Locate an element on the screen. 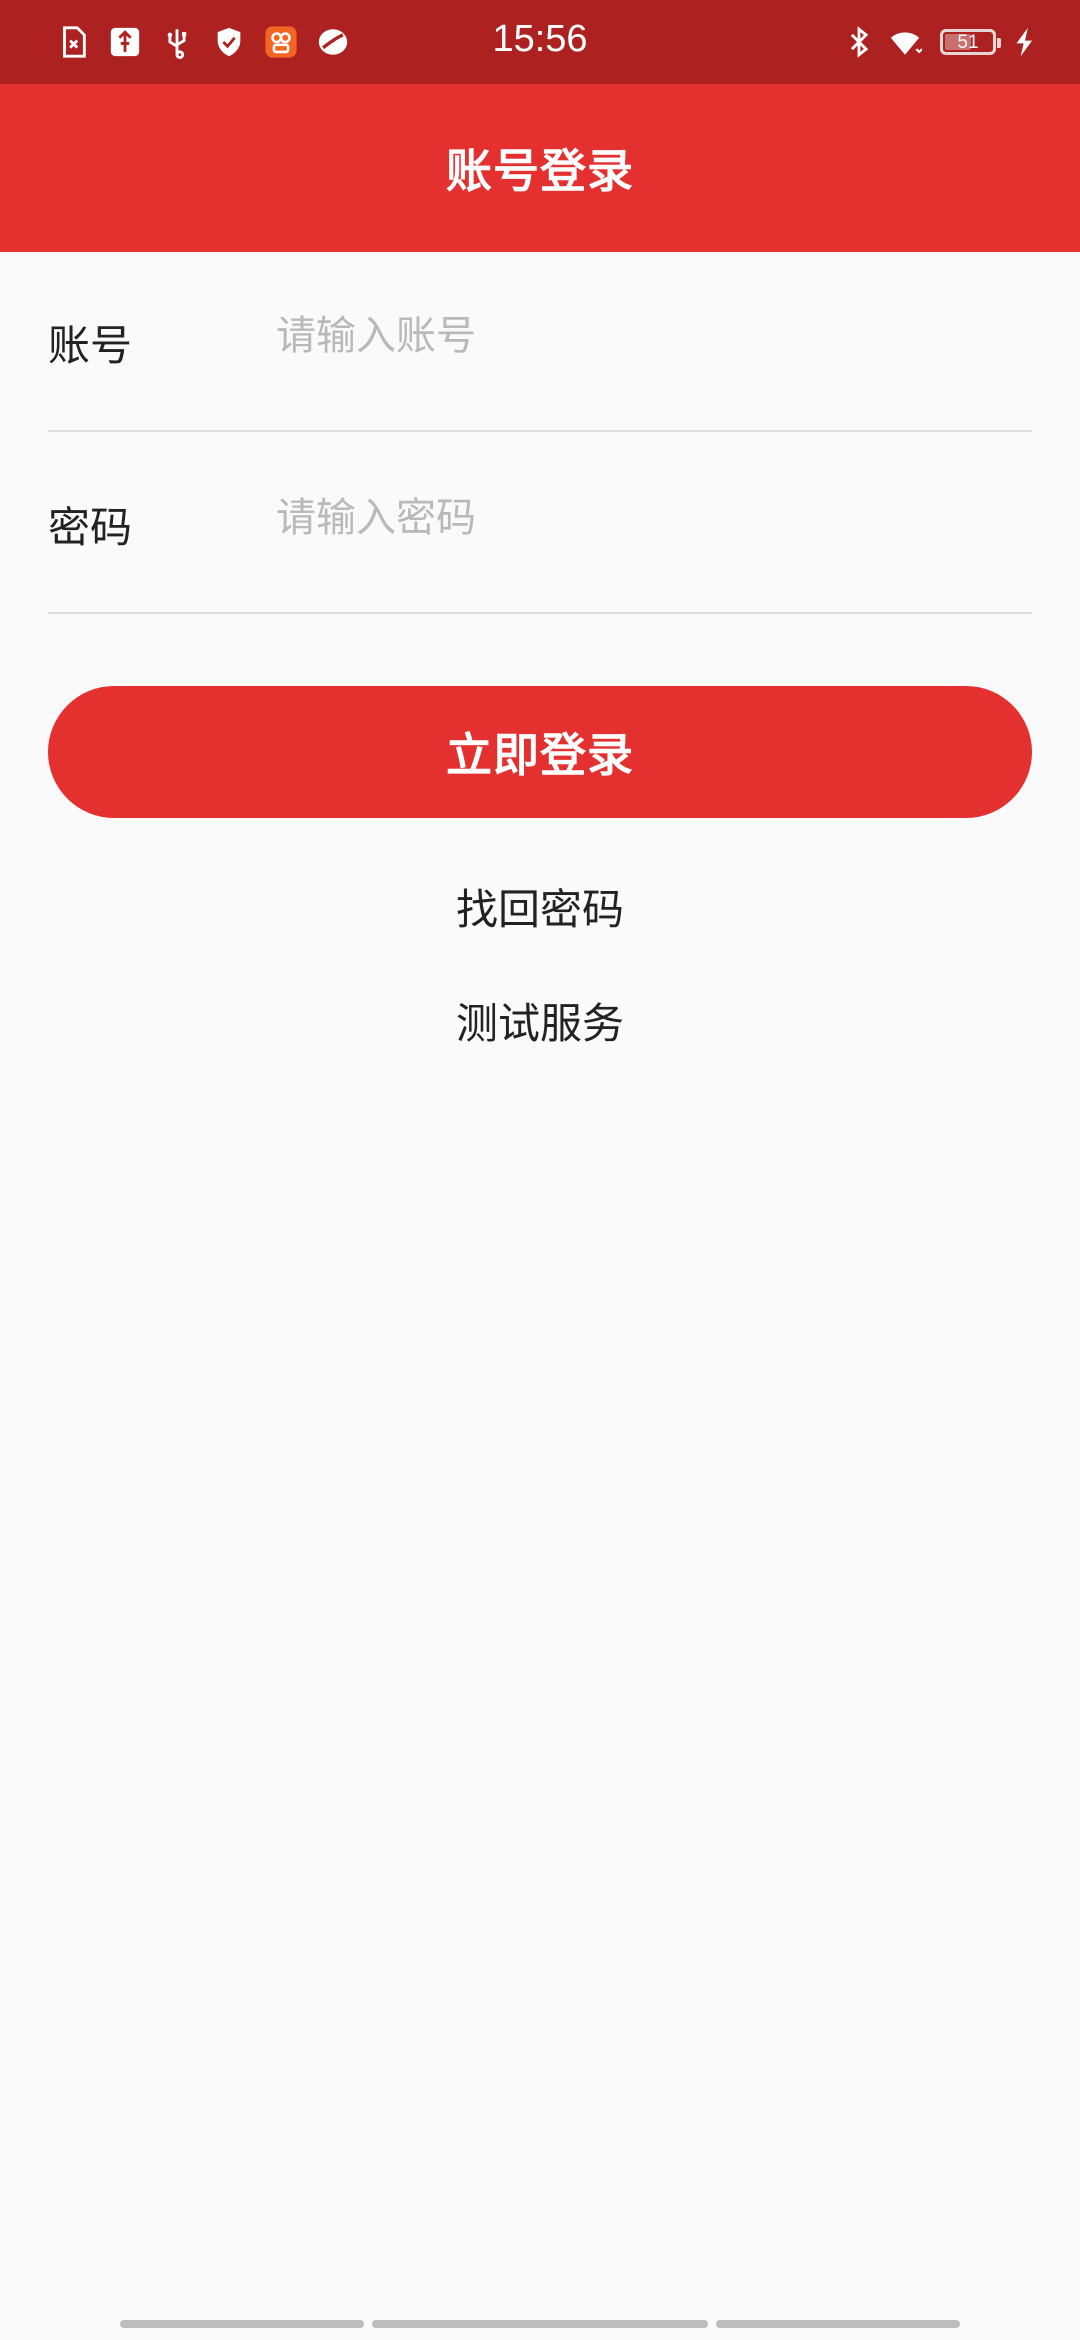  wifi-icon is located at coordinates (905, 42).